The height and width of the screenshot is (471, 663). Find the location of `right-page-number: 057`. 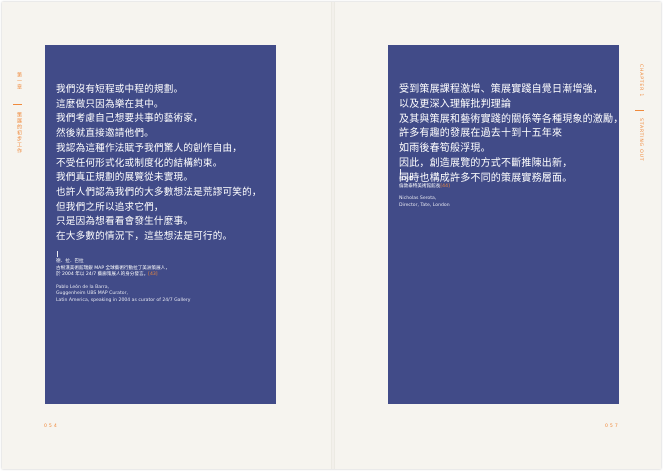

right-page-number: 057 is located at coordinates (612, 426).